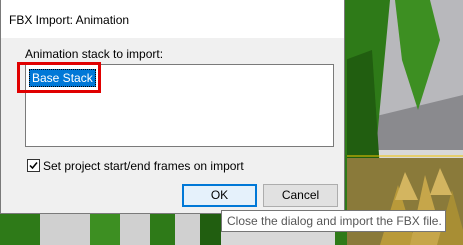 This screenshot has height=245, width=463. Describe the element at coordinates (300, 195) in the screenshot. I see `cancel-button: Cancel` at that location.